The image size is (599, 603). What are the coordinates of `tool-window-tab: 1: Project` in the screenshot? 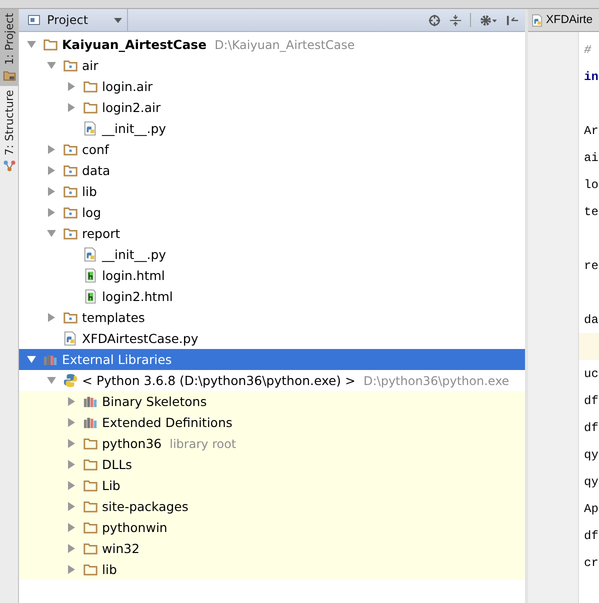 It's located at (9, 47).